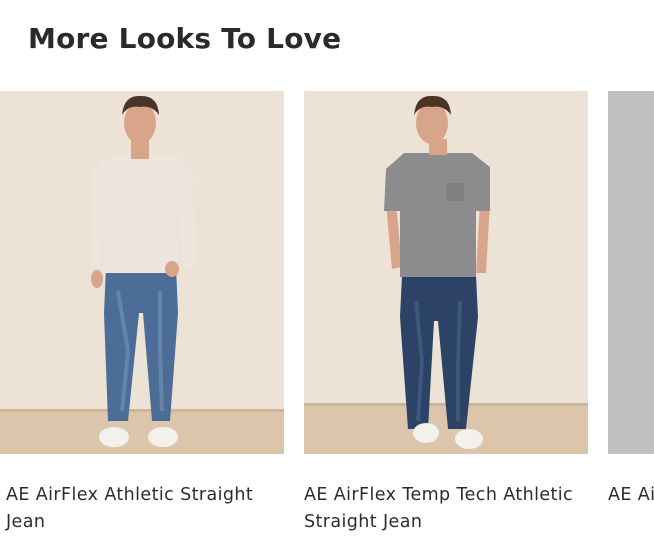  I want to click on product-name: AE AirFlex Athletic Straight Jean, so click(142, 509).